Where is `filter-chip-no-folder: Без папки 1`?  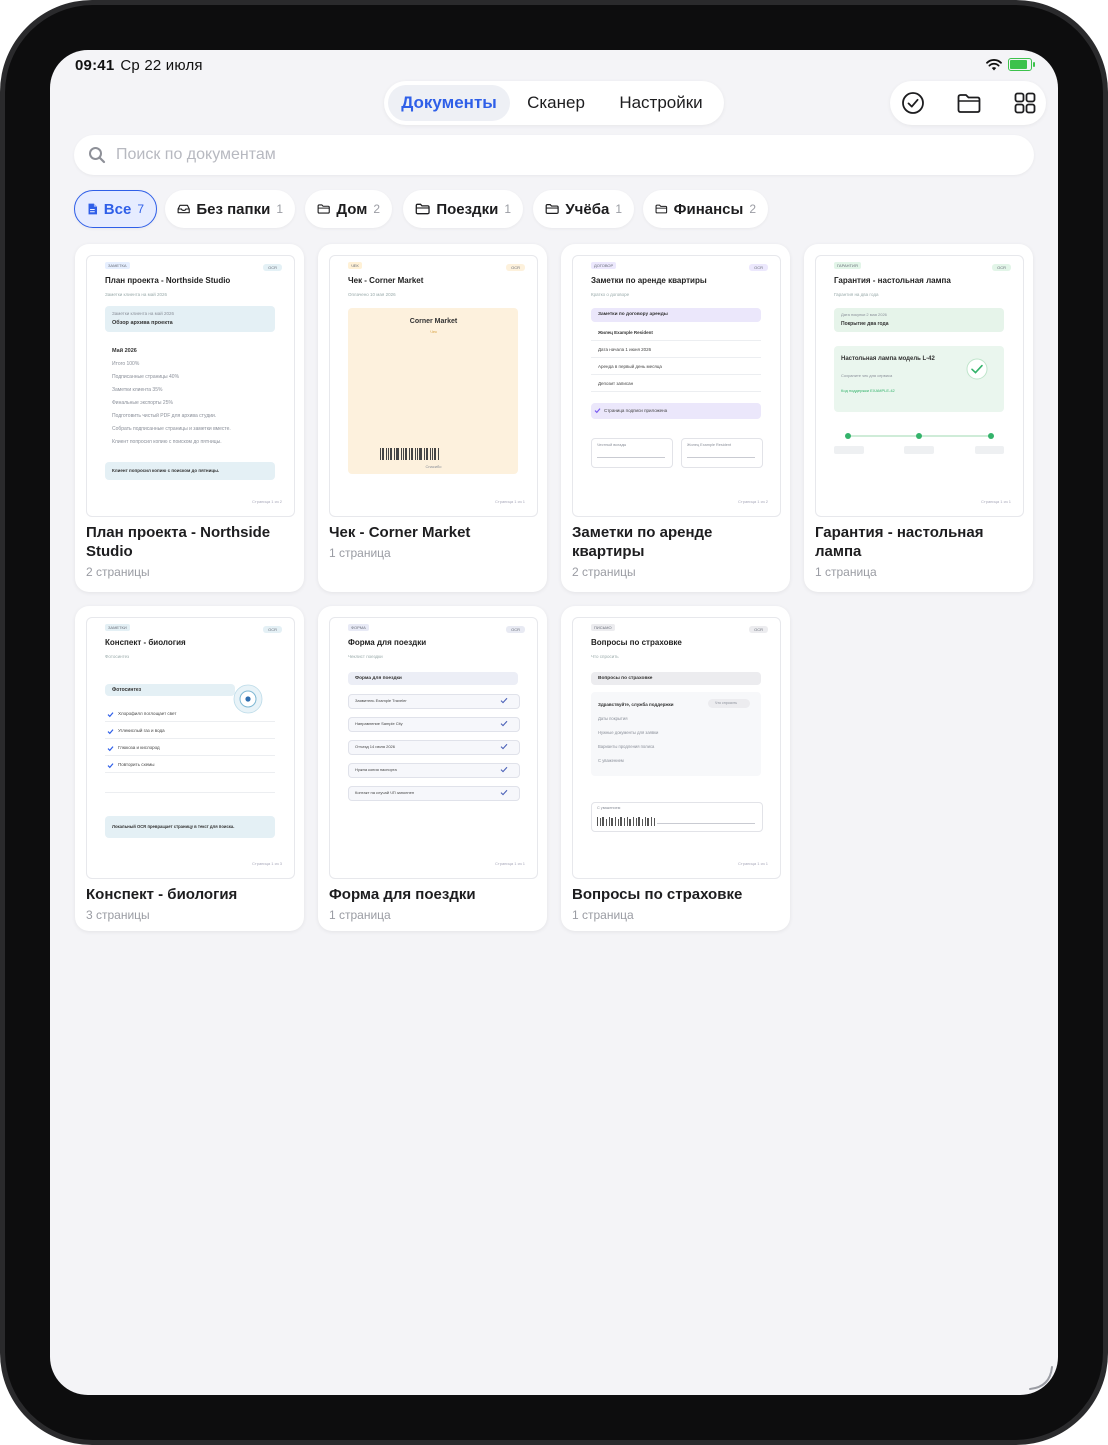
filter-chip-no-folder: Без папки 1 is located at coordinates (230, 209).